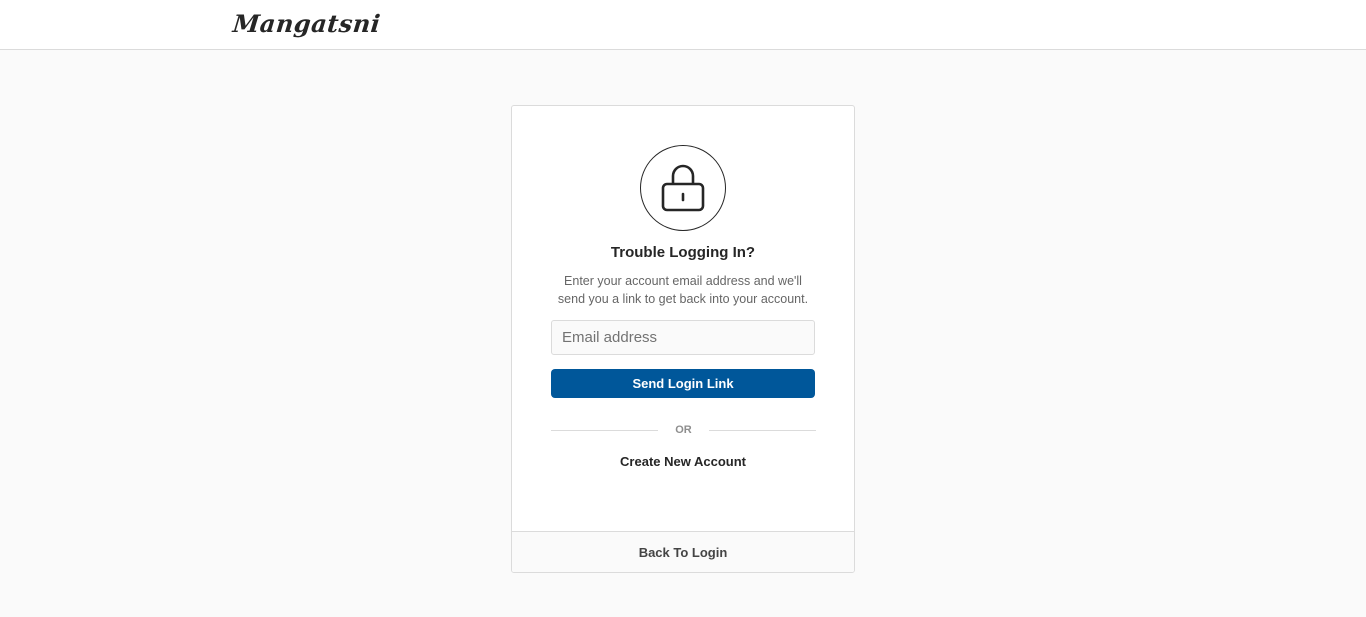 This screenshot has width=1366, height=617. Describe the element at coordinates (306, 23) in the screenshot. I see `app-logo: Mangatsni` at that location.